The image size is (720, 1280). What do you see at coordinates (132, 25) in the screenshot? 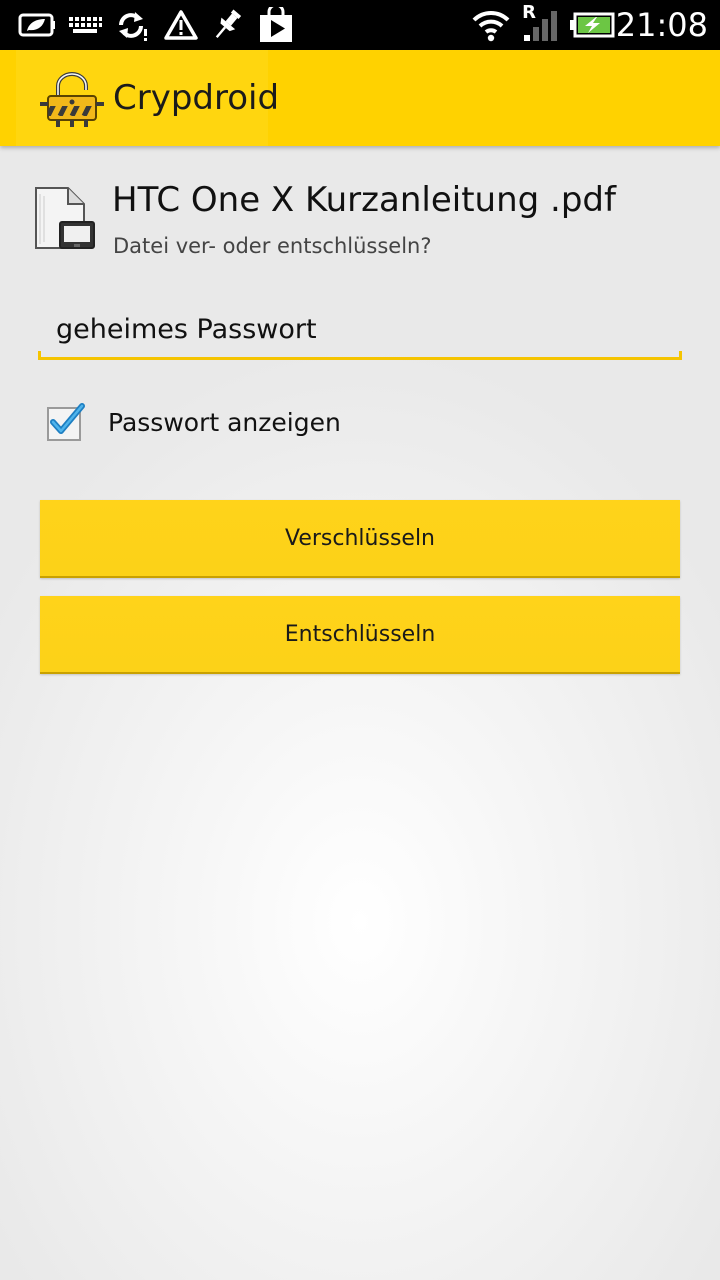
I see `sync-icon` at bounding box center [132, 25].